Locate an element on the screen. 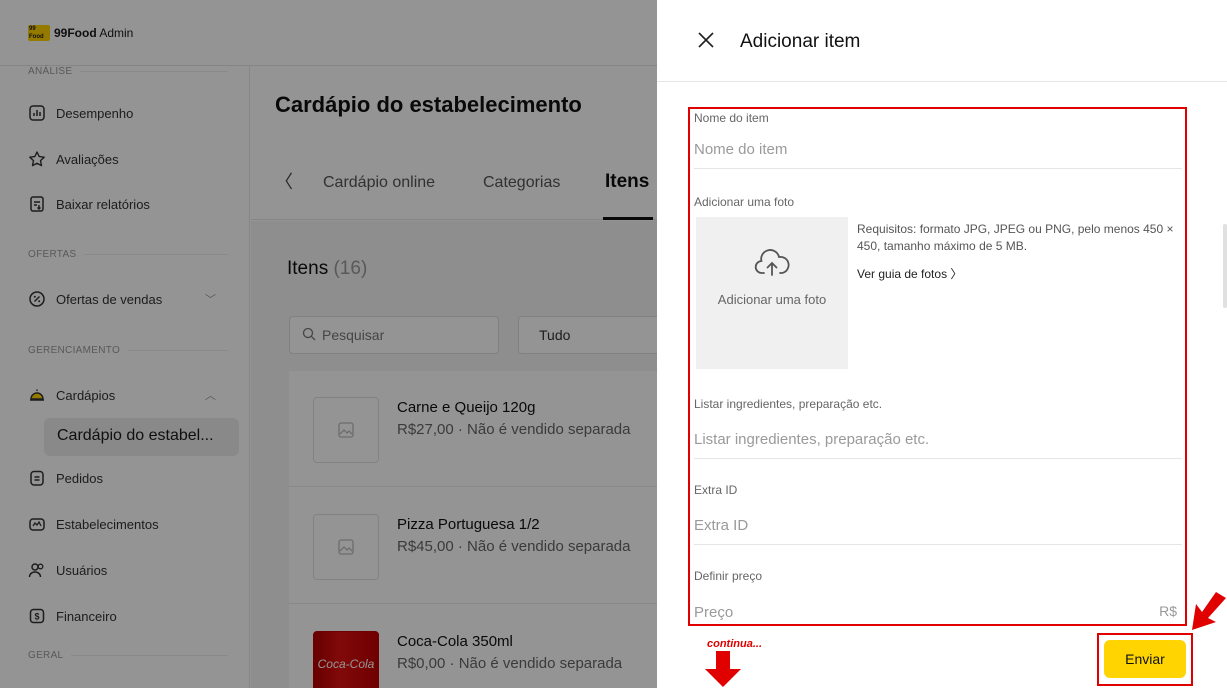  arrow-diagonal-icon is located at coordinates (1209, 611).